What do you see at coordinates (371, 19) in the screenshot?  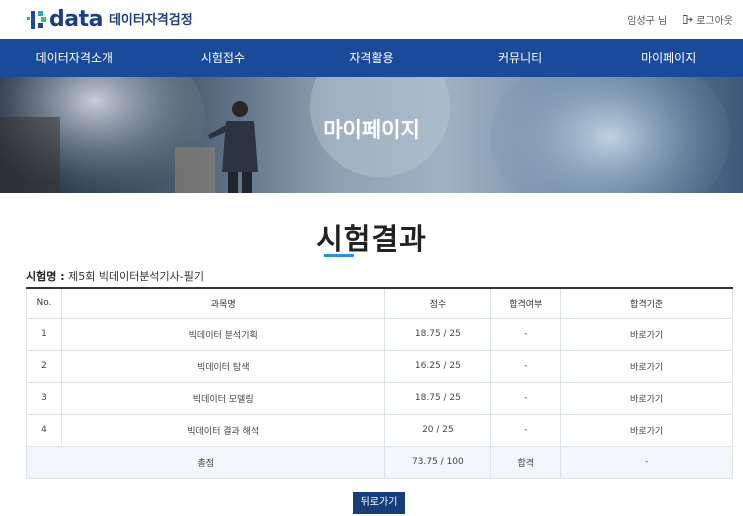 I see `top-bar: data 데이터자격검정 임성구 님 로그아웃` at bounding box center [371, 19].